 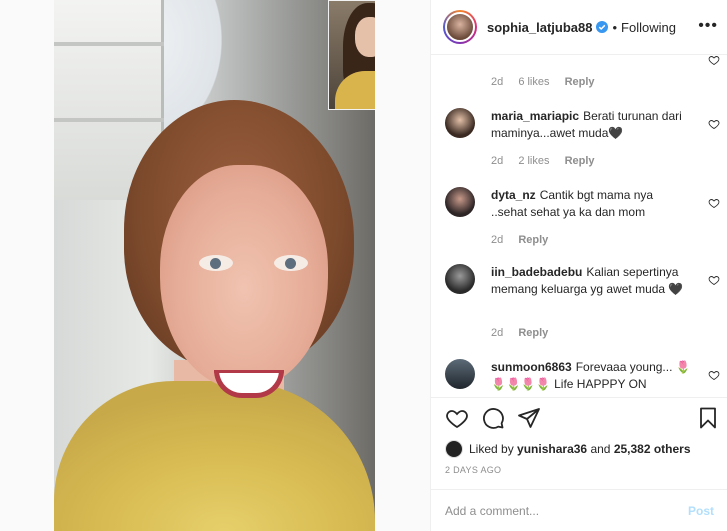 I want to click on following-button: Following, so click(x=648, y=27).